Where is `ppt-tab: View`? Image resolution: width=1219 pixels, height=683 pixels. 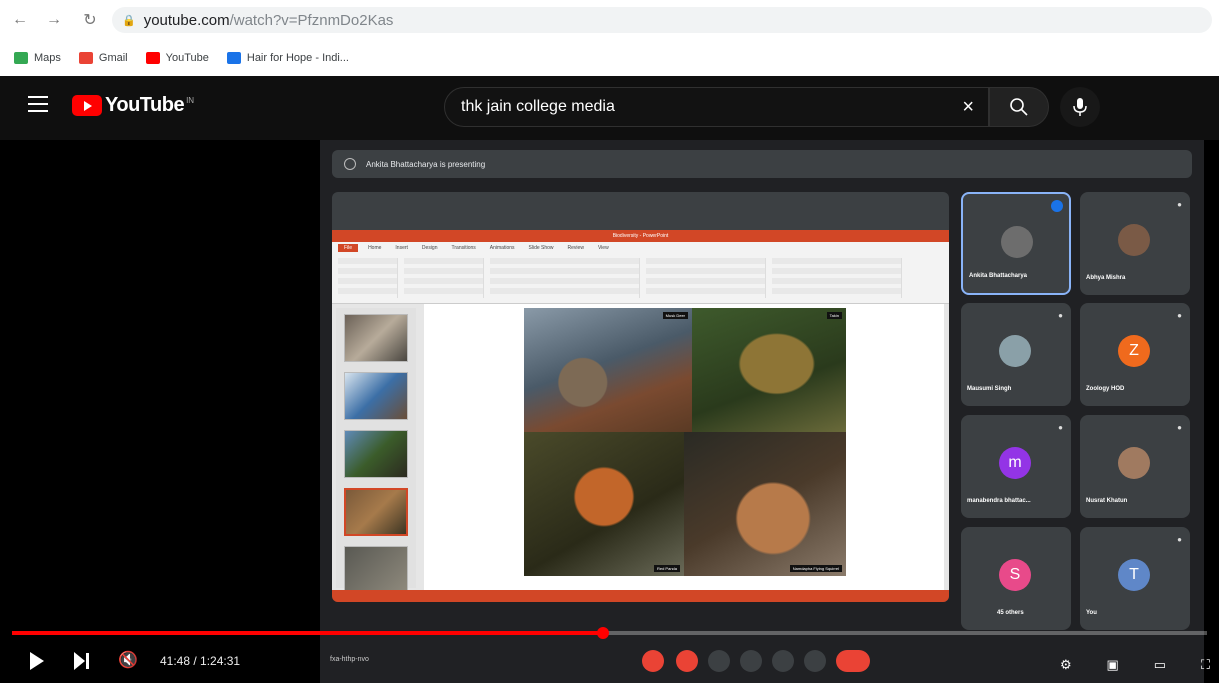
ppt-tab: View is located at coordinates (603, 248).